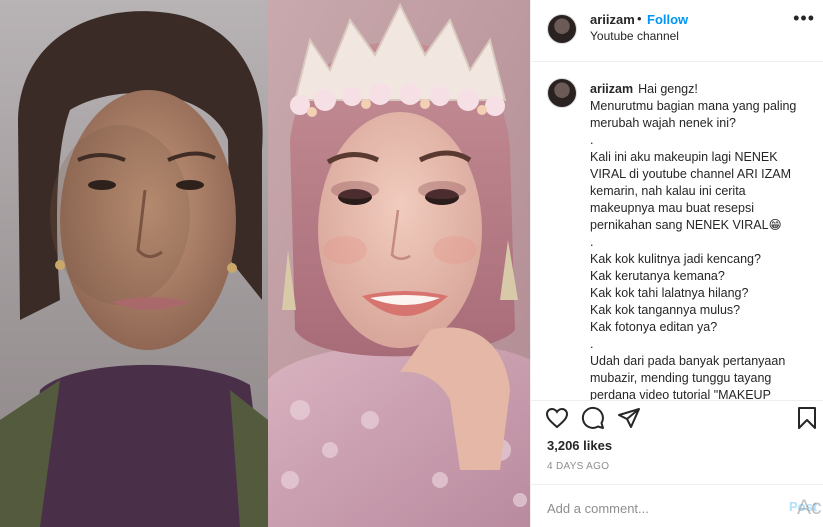 The image size is (823, 527). Describe the element at coordinates (579, 445) in the screenshot. I see `like-count: 3,206 likes` at that location.